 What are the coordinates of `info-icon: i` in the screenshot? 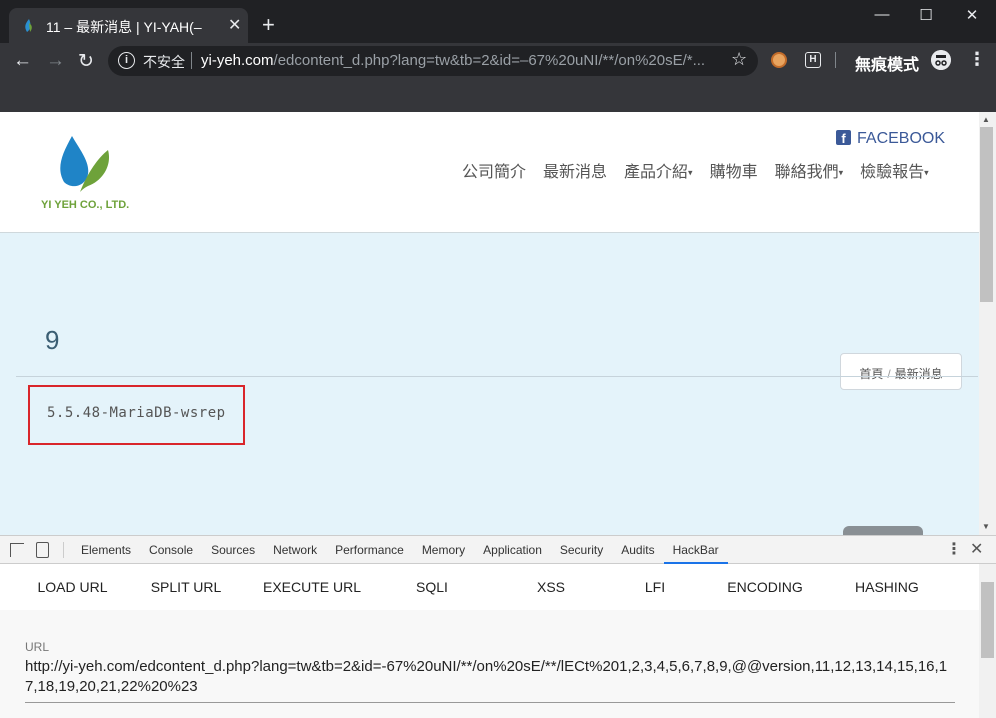 It's located at (126, 60).